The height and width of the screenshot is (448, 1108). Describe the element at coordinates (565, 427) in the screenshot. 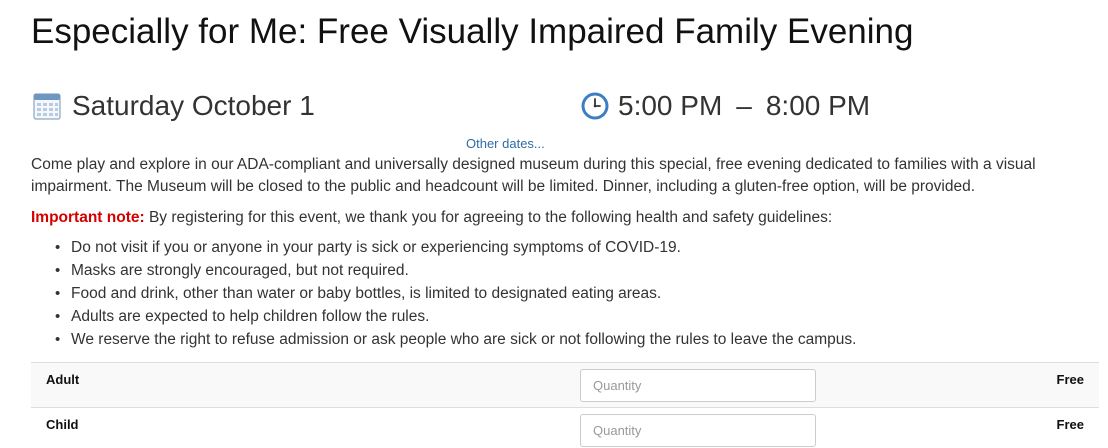

I see `ticket-row-child: Child Free` at that location.